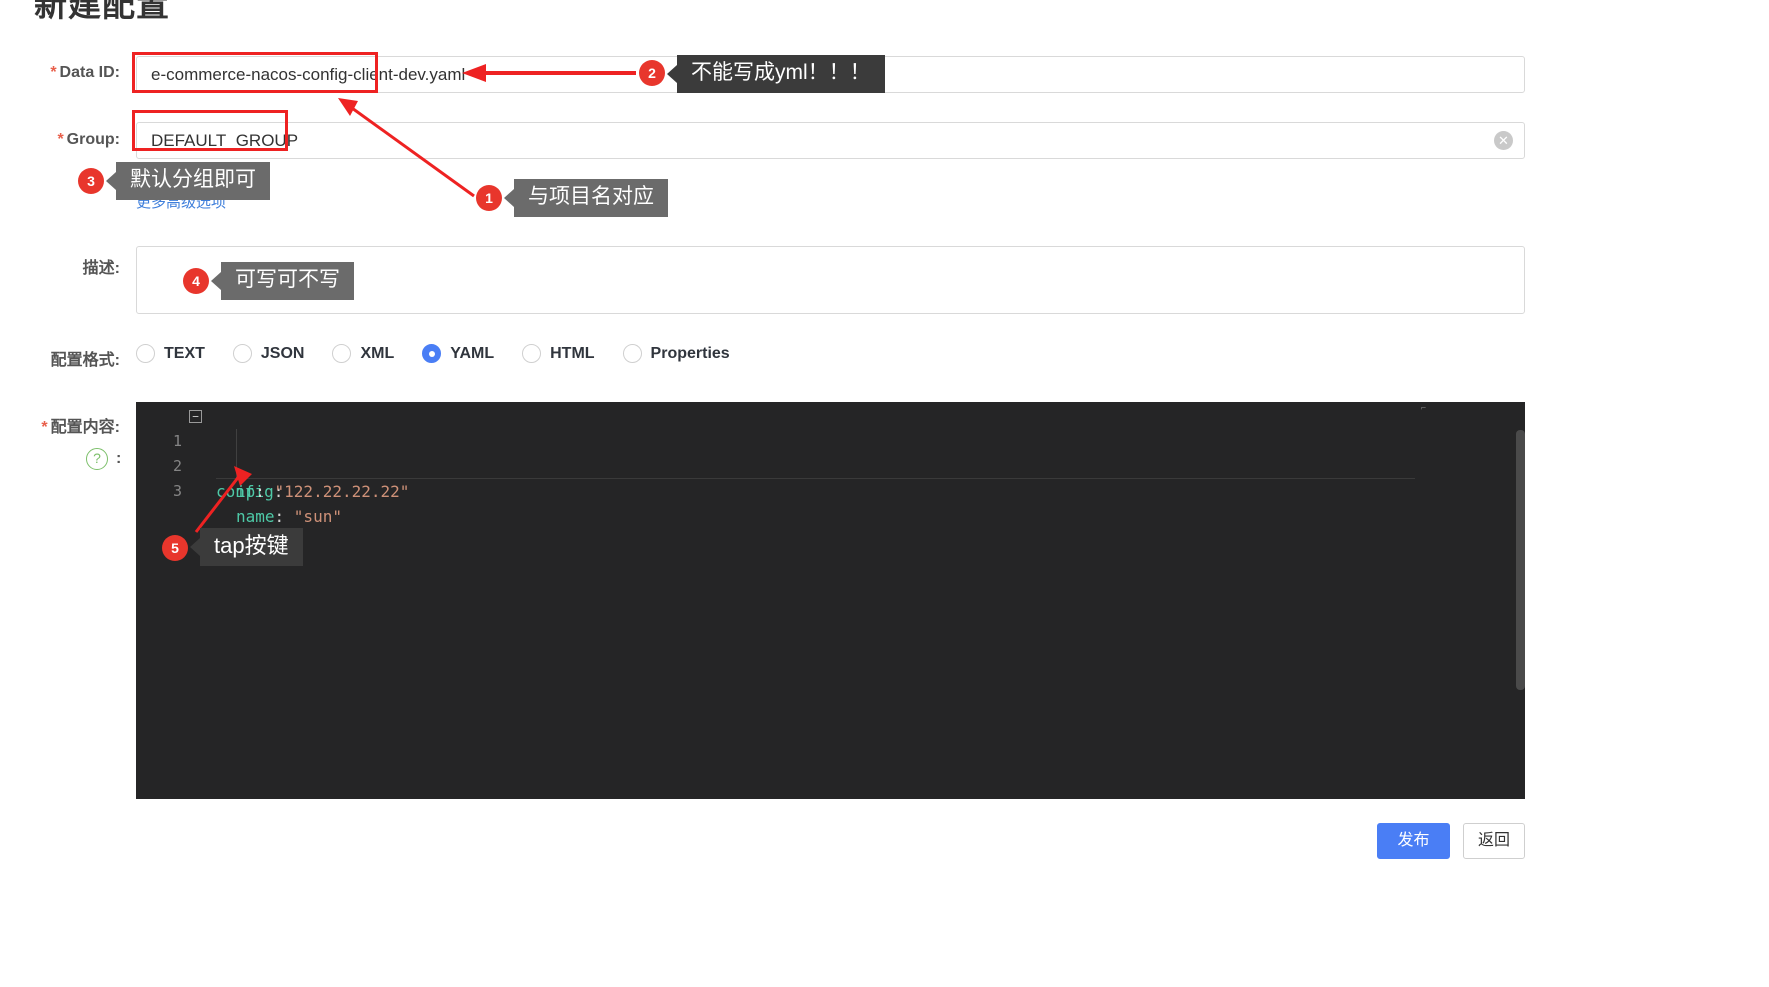 Image resolution: width=1769 pixels, height=987 pixels. What do you see at coordinates (830, 490) in the screenshot?
I see `code-line: 3 name: "sun"` at bounding box center [830, 490].